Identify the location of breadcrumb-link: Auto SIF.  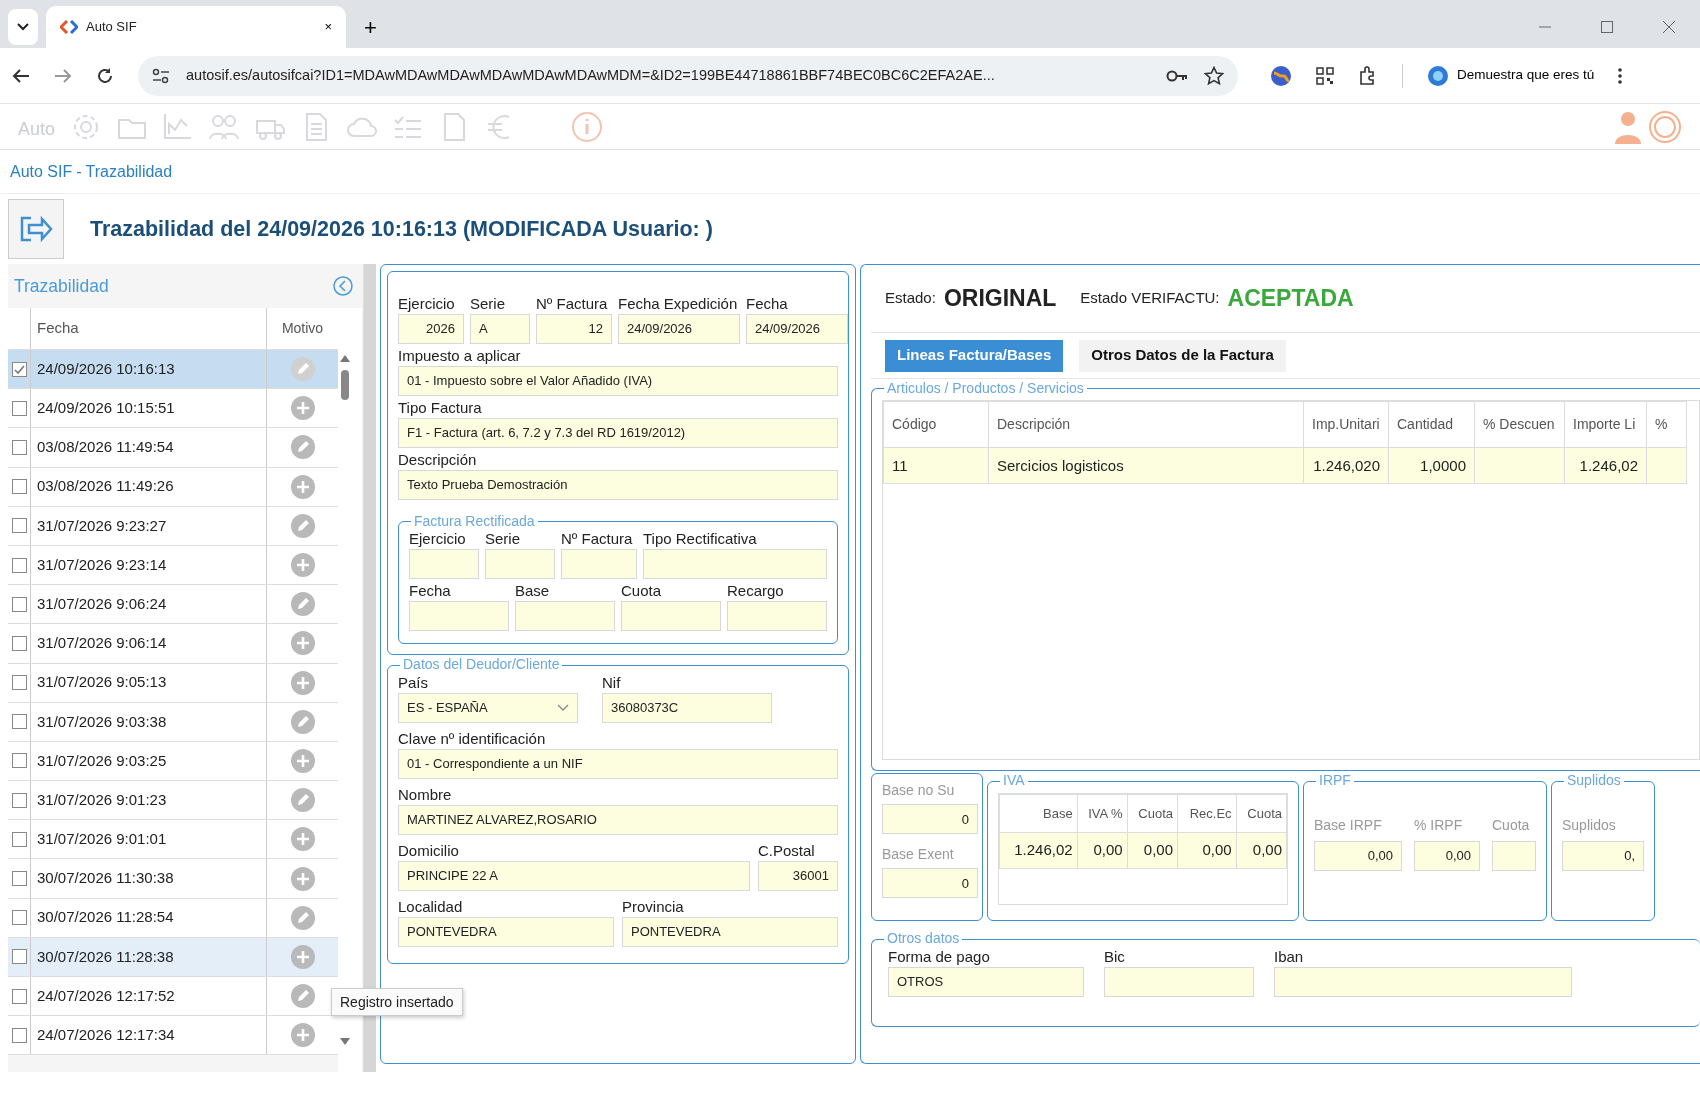
(41, 171).